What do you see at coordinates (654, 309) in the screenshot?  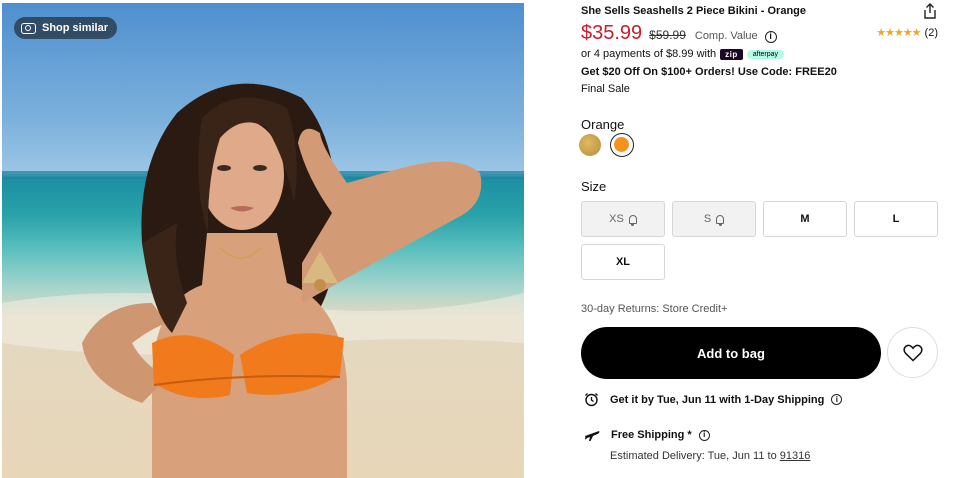 I see `returns-policy: 30-day Returns: Store Credit+` at bounding box center [654, 309].